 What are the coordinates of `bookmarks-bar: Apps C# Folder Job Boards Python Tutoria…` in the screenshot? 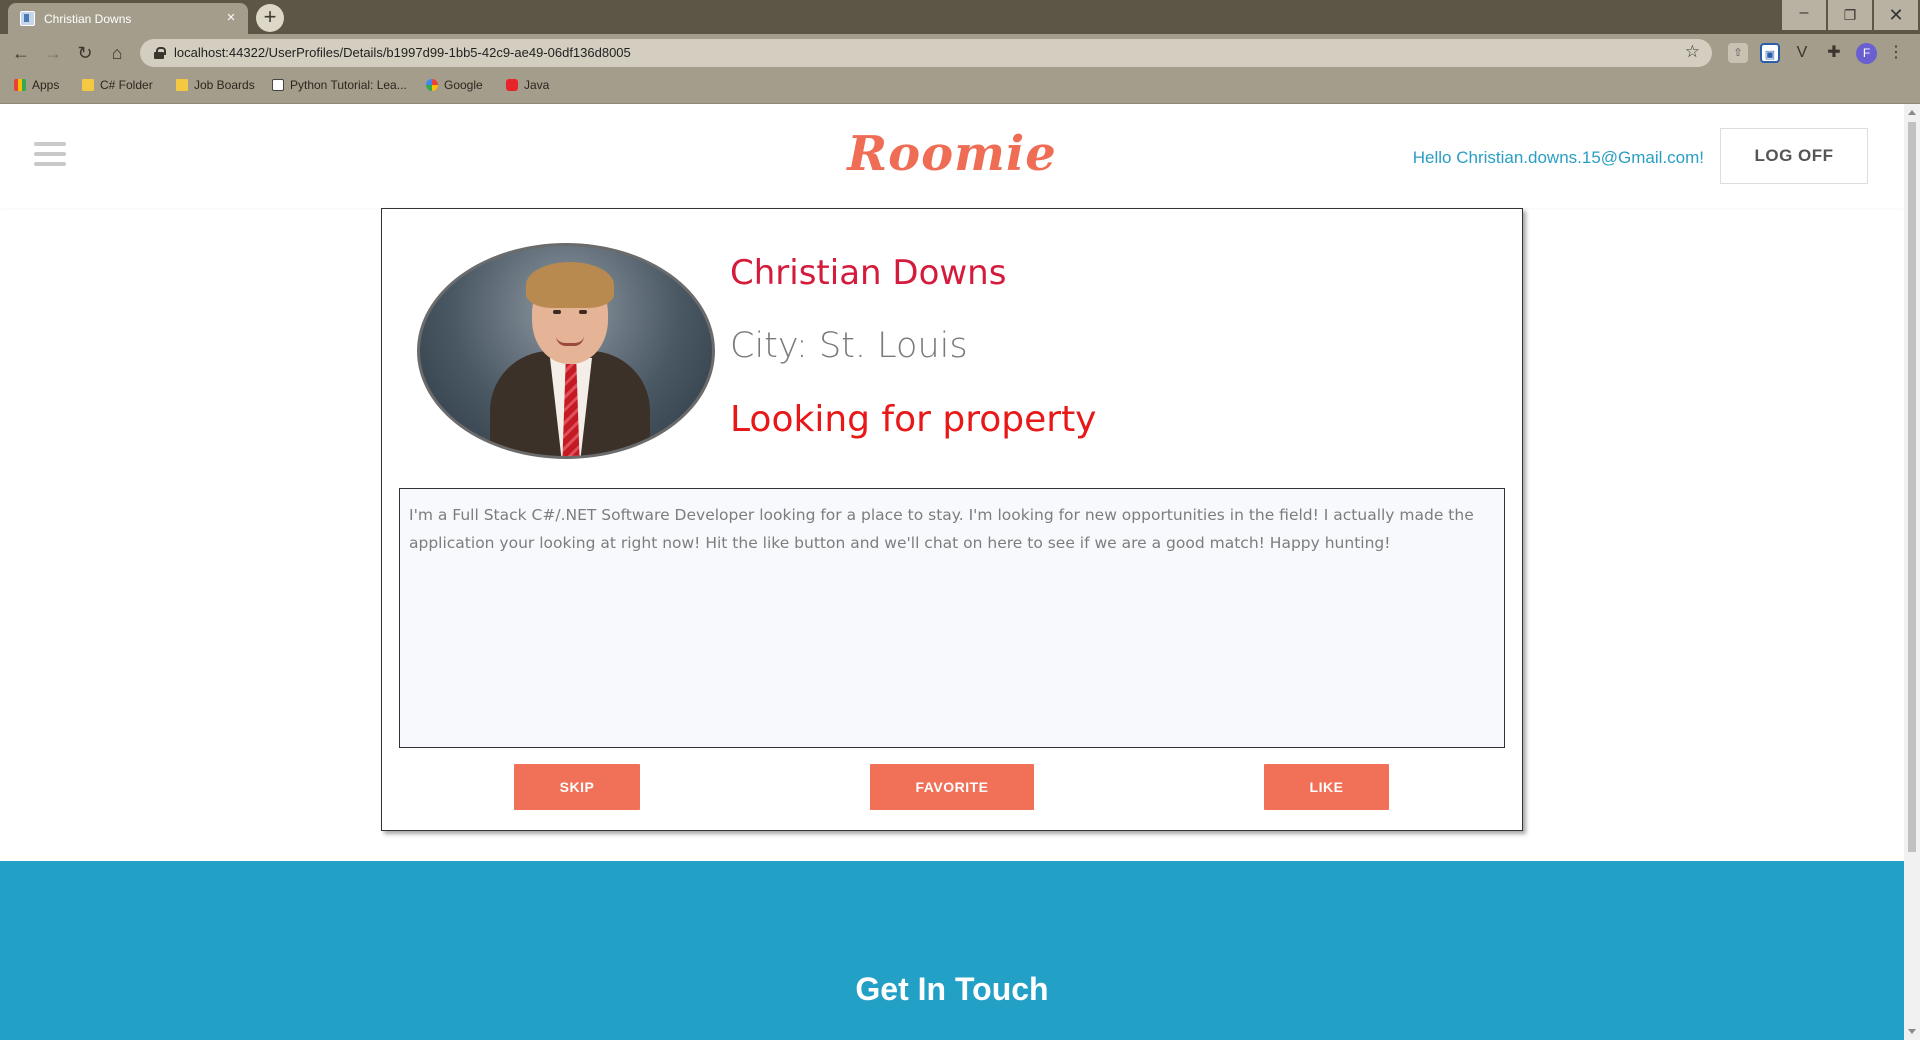 It's located at (960, 86).